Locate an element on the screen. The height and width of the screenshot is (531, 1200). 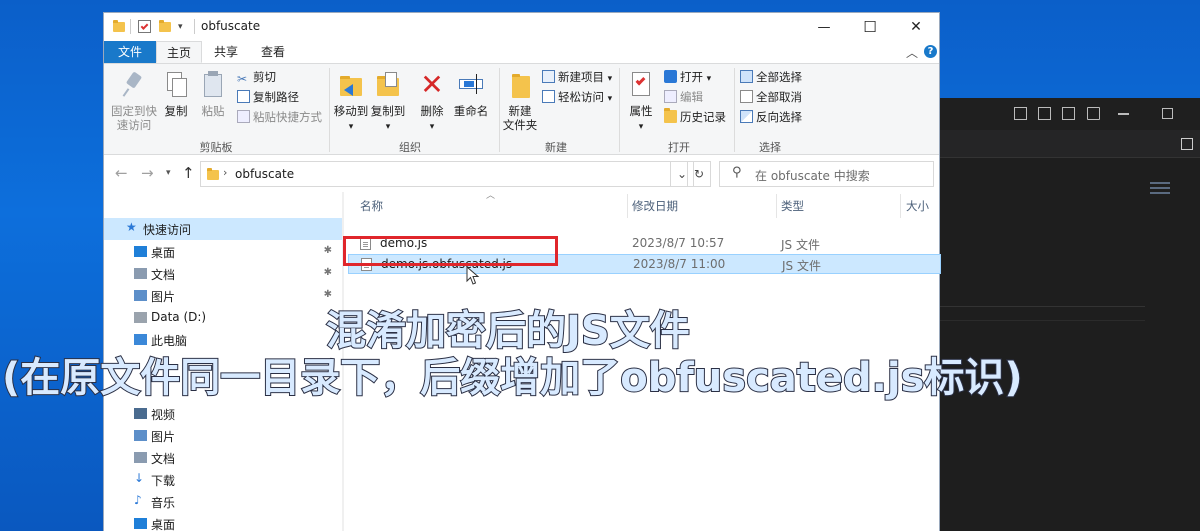
history-button: 历史记录 is located at coordinates (695, 117).